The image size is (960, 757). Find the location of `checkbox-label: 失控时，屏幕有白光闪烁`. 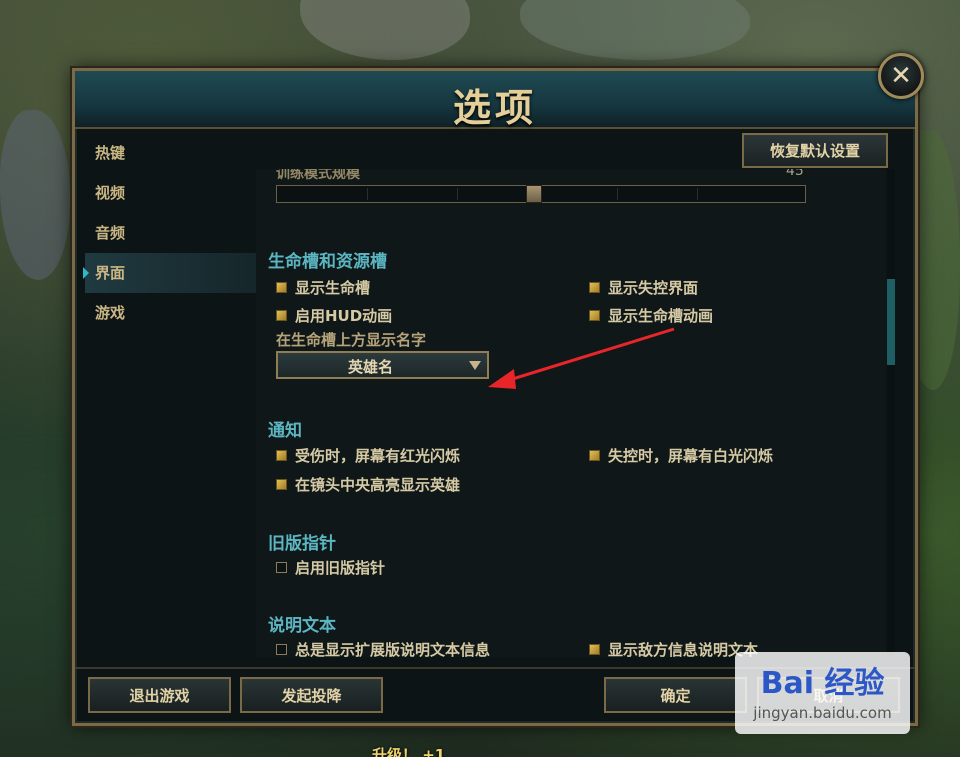

checkbox-label: 失控时，屏幕有白光闪烁 is located at coordinates (691, 456).